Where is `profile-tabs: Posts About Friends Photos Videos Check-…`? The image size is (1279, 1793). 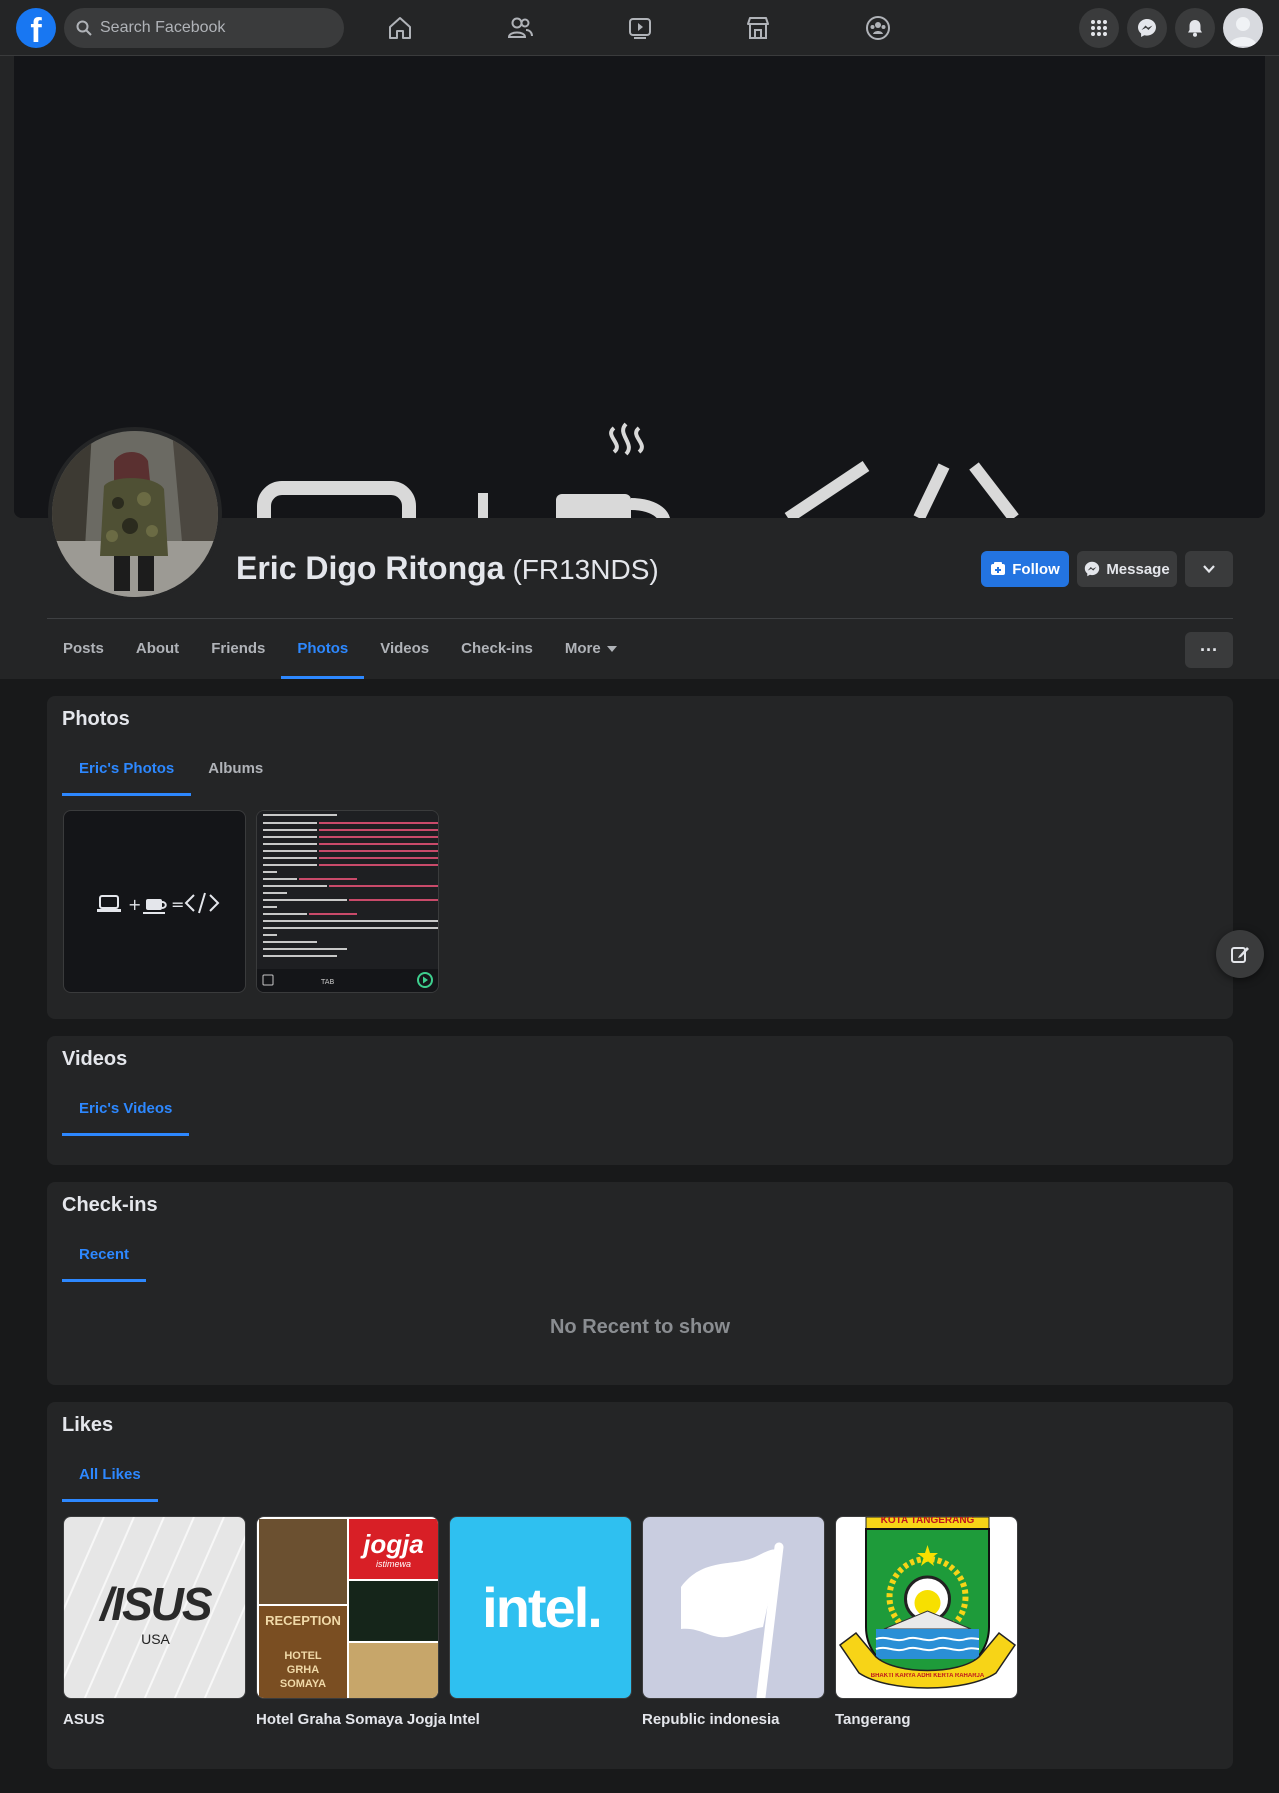
profile-tabs: Posts About Friends Photos Videos Check-… is located at coordinates (340, 649).